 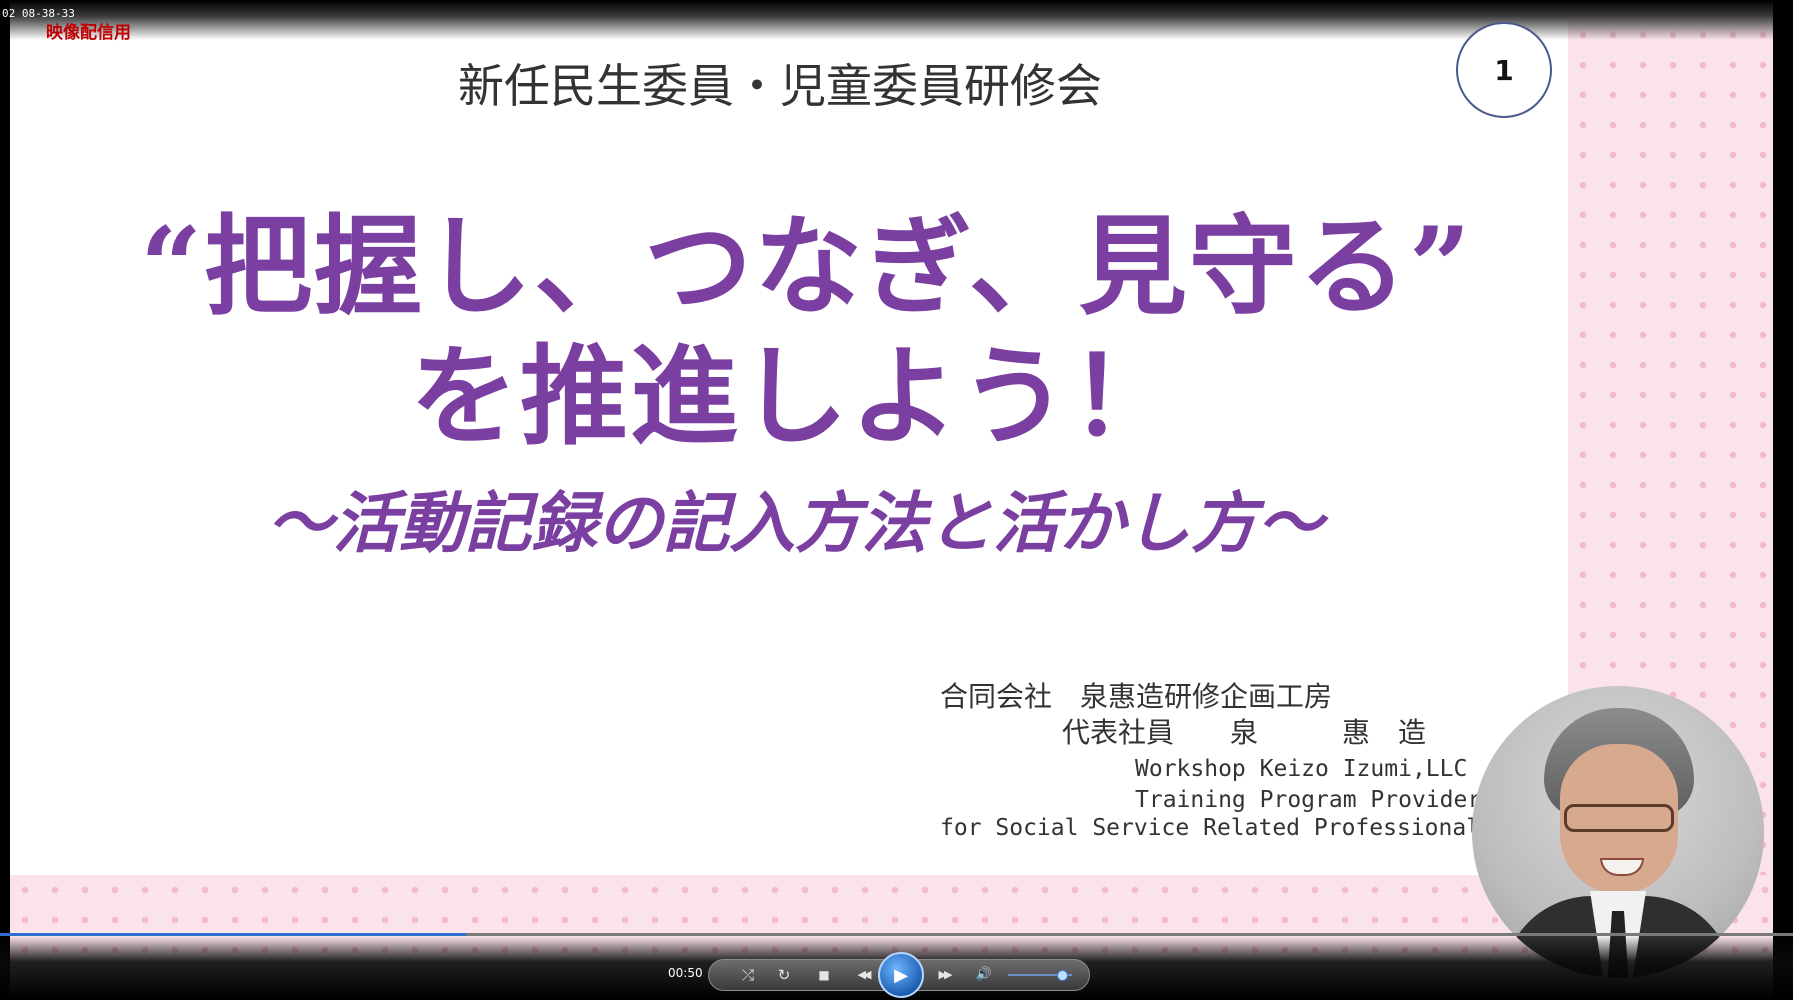 I want to click on organization-name-en: Workshop Keizo Izumi,LLC, so click(x=1301, y=769).